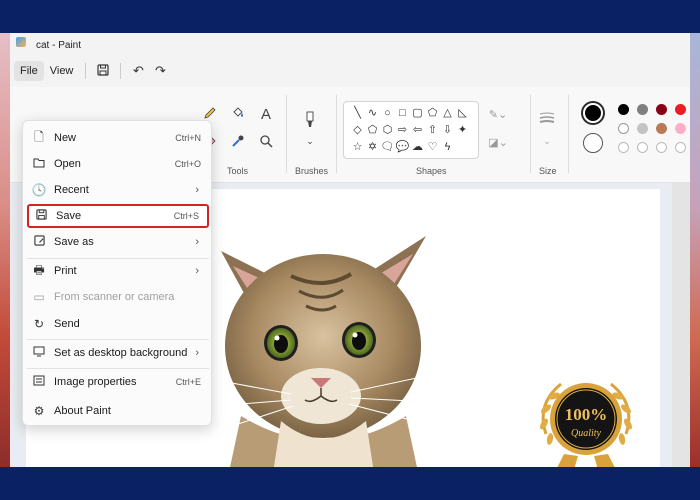 The height and width of the screenshot is (500, 700). I want to click on scanner-icon: ▭, so click(39, 297).